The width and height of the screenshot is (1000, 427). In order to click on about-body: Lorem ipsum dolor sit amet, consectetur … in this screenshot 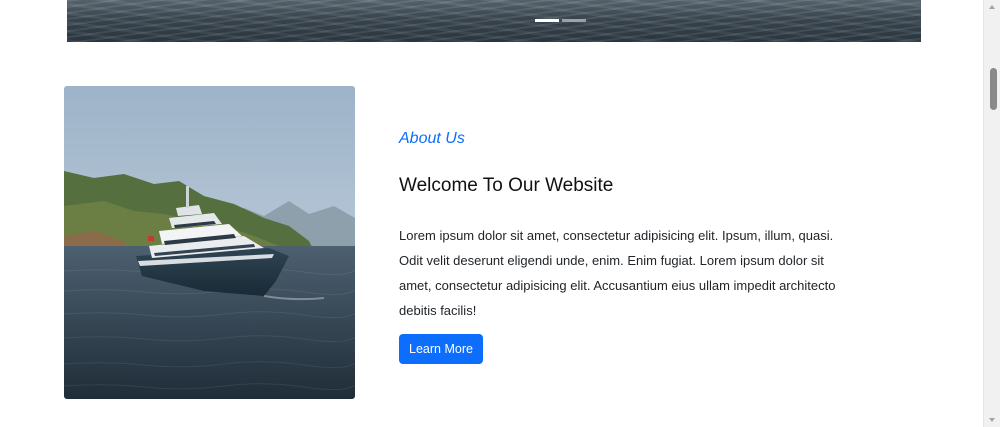, I will do `click(617, 273)`.